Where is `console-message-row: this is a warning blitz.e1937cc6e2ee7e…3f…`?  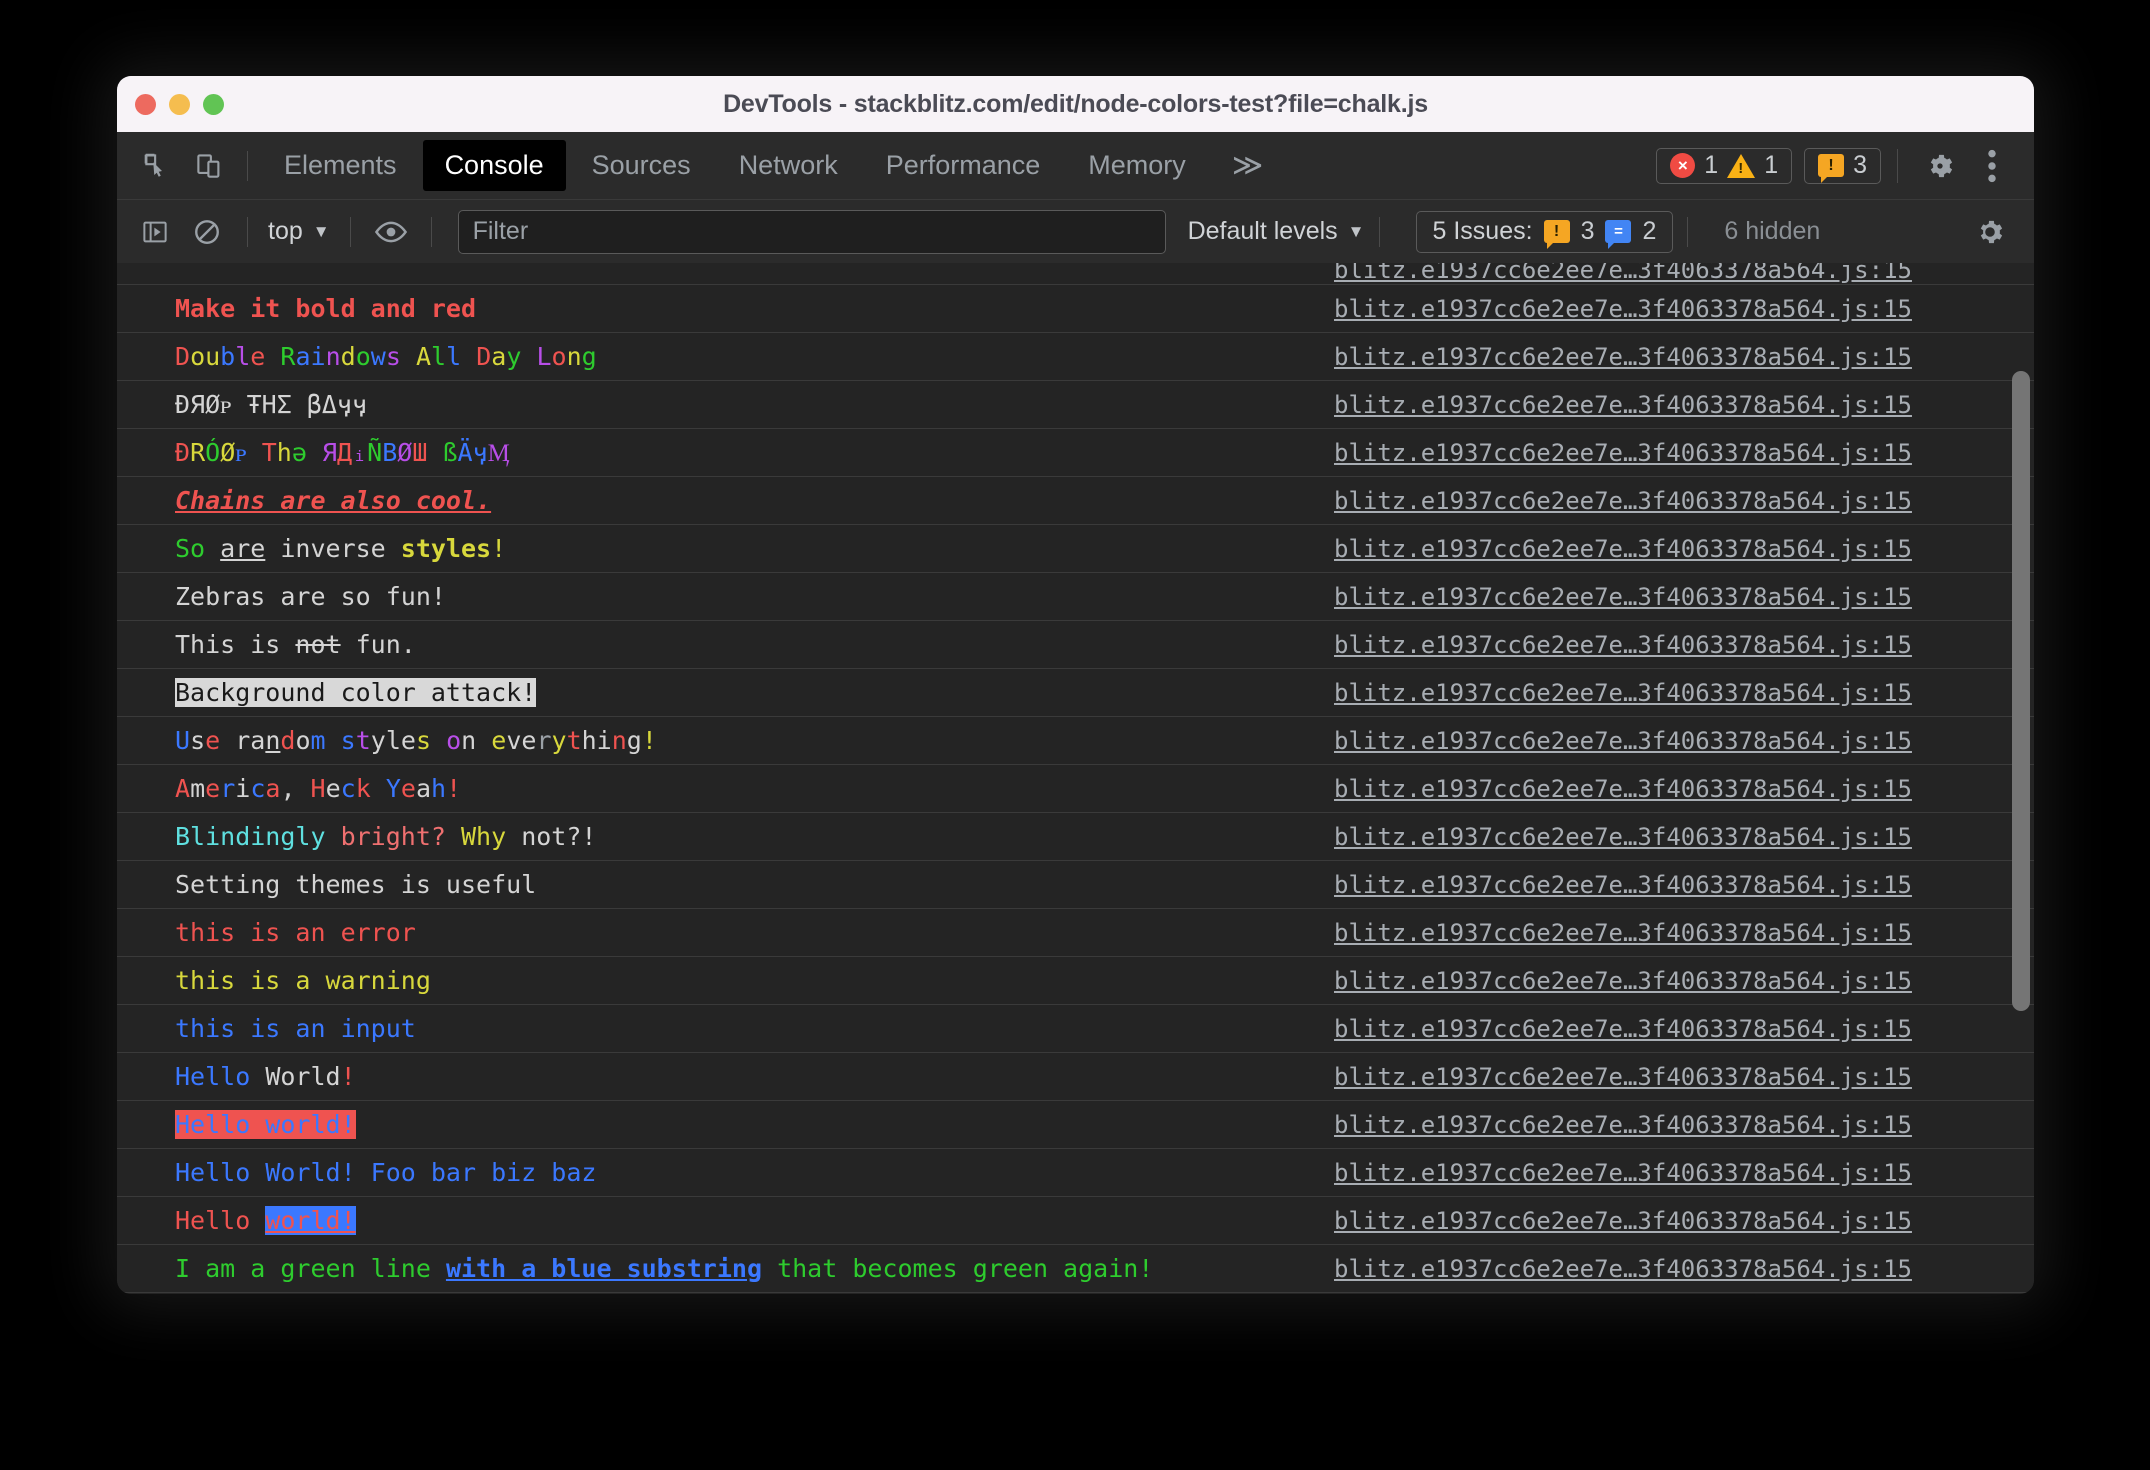 console-message-row: this is a warning blitz.e1937cc6e2ee7e…3f… is located at coordinates (1075, 981).